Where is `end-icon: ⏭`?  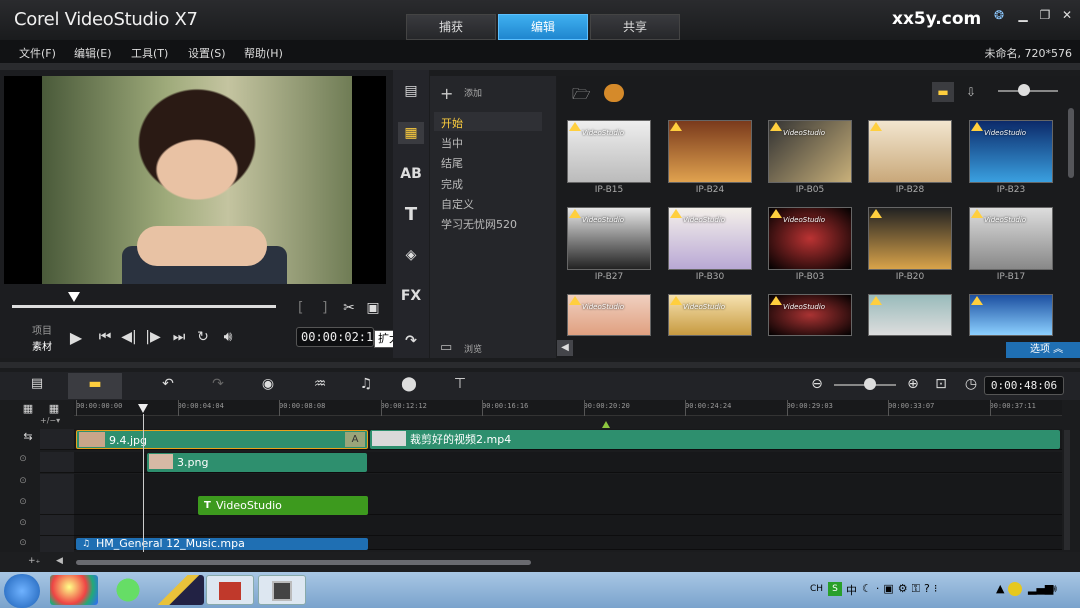 end-icon: ⏭ is located at coordinates (179, 337).